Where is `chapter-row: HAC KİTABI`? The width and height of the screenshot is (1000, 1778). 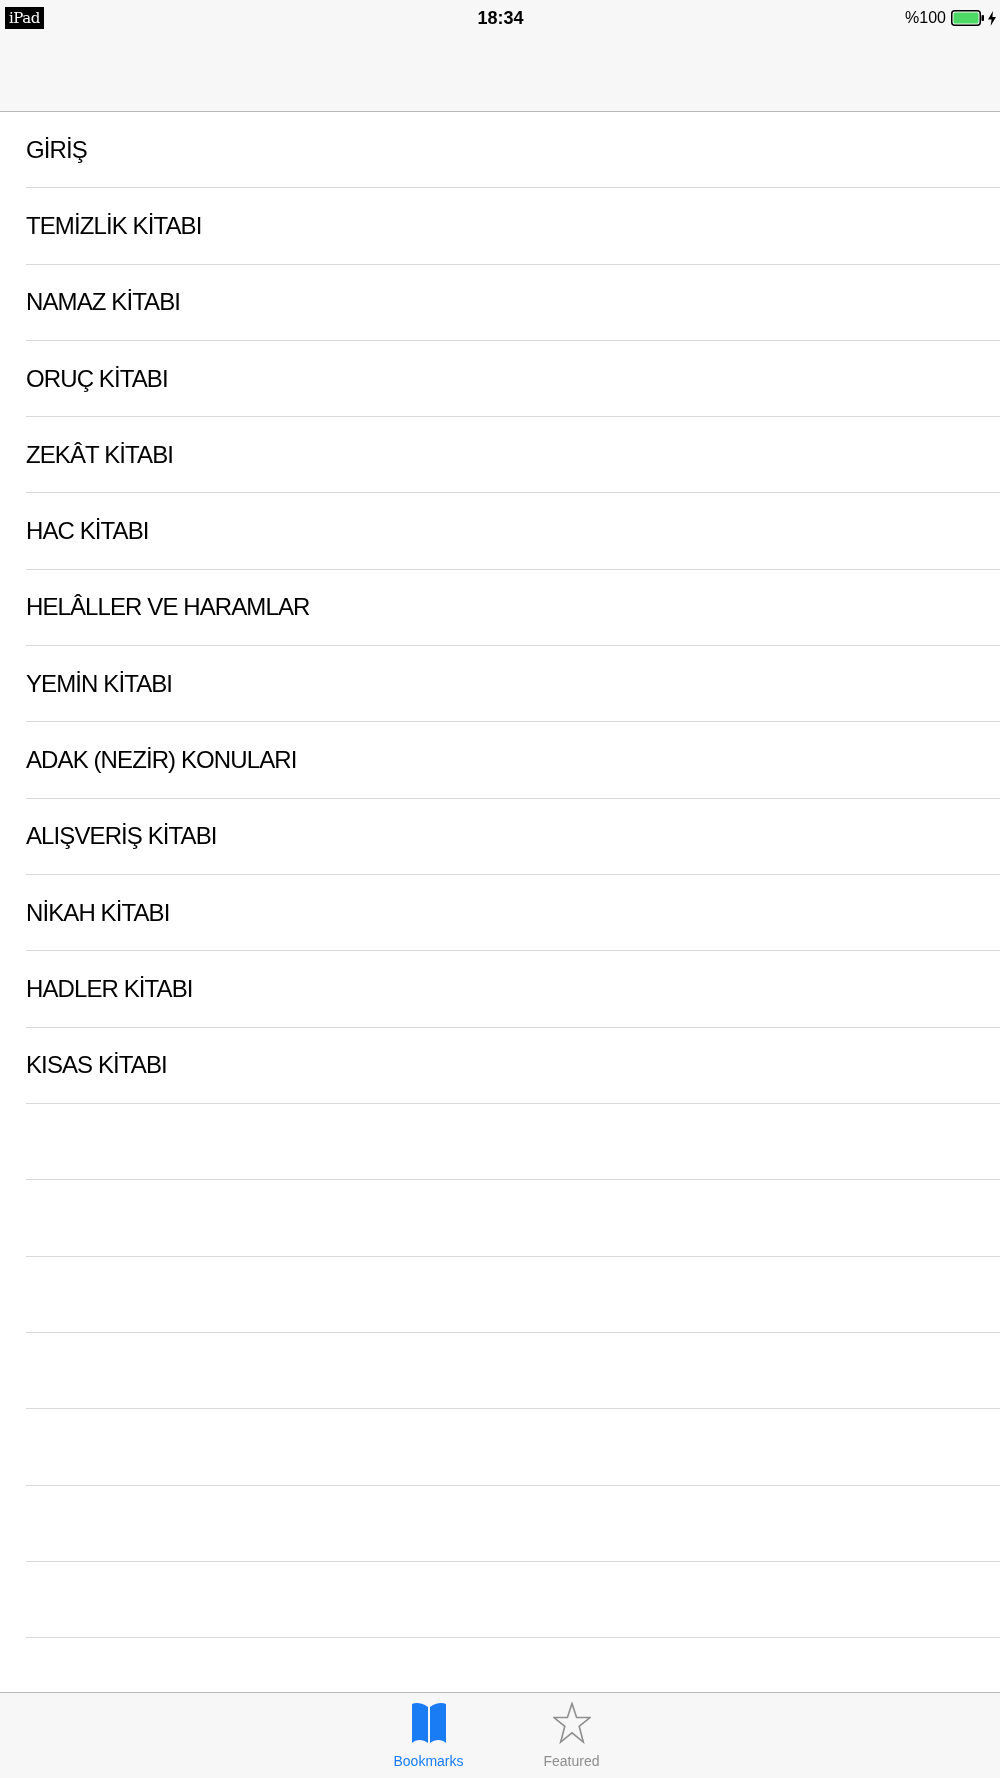 chapter-row: HAC KİTABI is located at coordinates (513, 531).